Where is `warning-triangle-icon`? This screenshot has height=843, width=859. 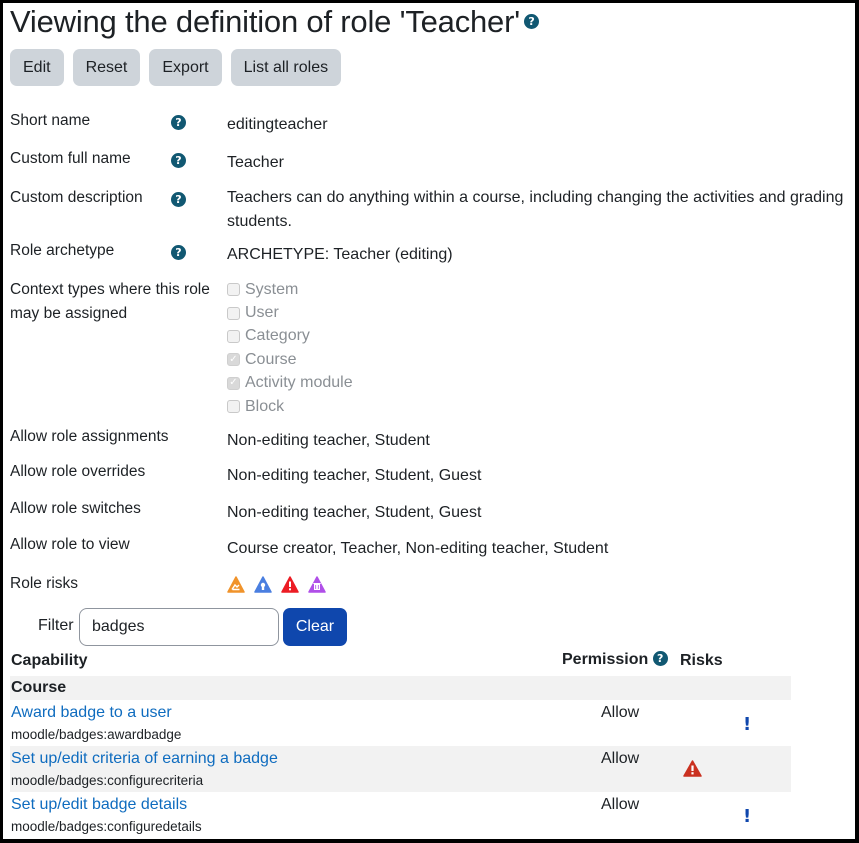
warning-triangle-icon is located at coordinates (692, 768).